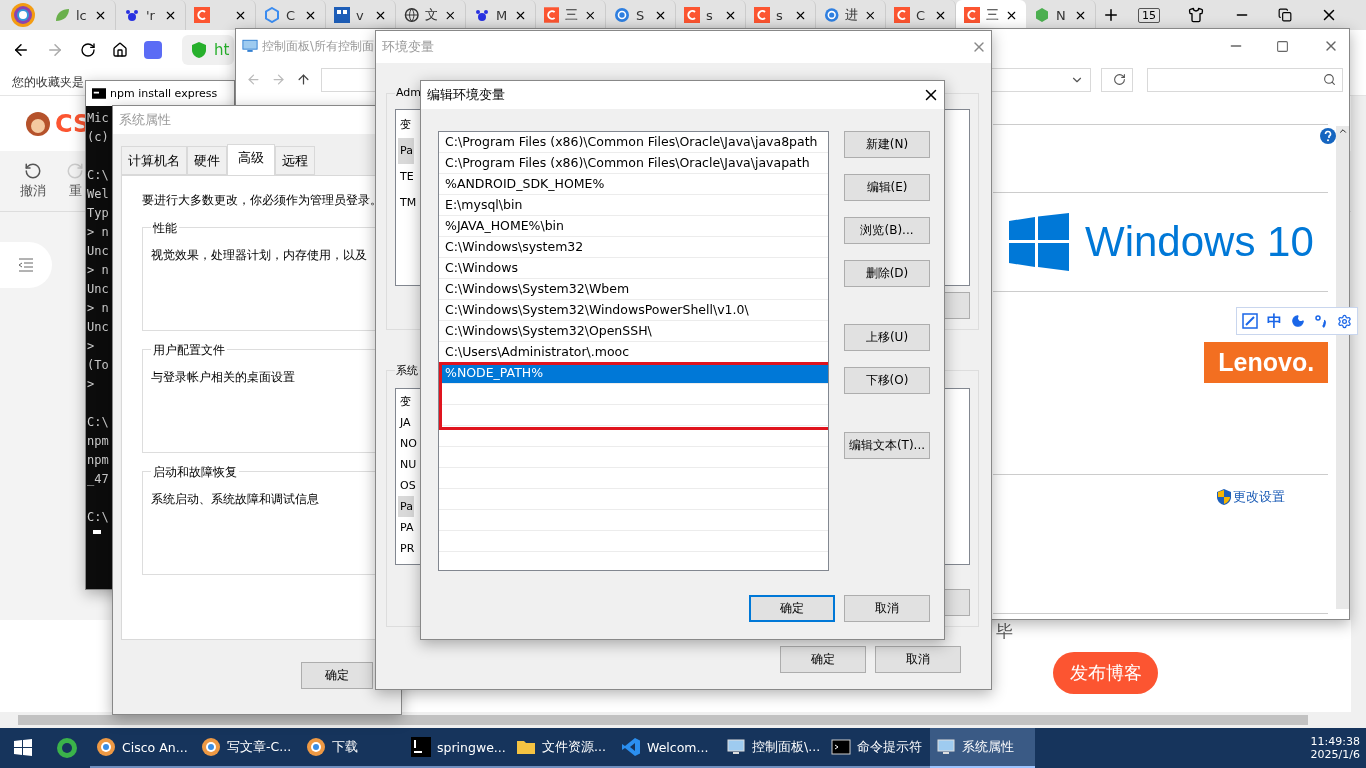 The height and width of the screenshot is (768, 1366). I want to click on list-row: JA, so click(405, 422).